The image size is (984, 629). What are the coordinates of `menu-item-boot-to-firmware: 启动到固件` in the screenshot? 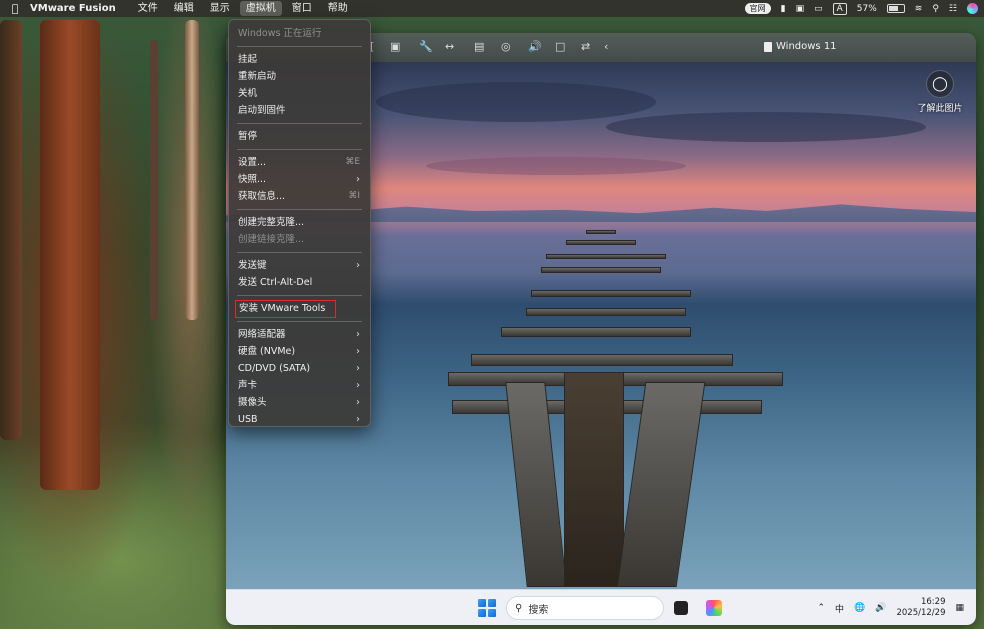 It's located at (299, 110).